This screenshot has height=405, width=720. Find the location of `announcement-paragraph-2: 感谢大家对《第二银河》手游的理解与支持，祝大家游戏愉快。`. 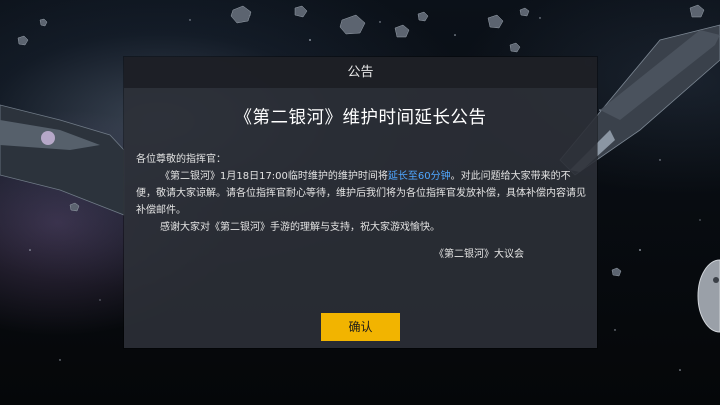

announcement-paragraph-2: 感谢大家对《第二银河》手游的理解与支持，祝大家游戏愉快。 is located at coordinates (300, 227).